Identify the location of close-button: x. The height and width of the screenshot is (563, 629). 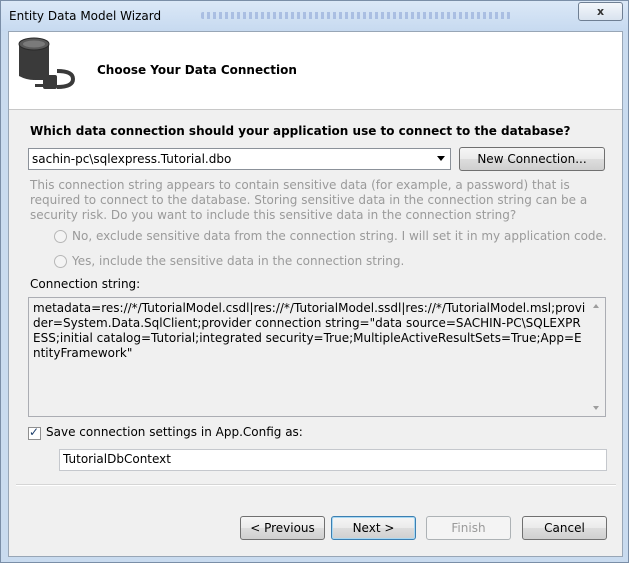
(600, 11).